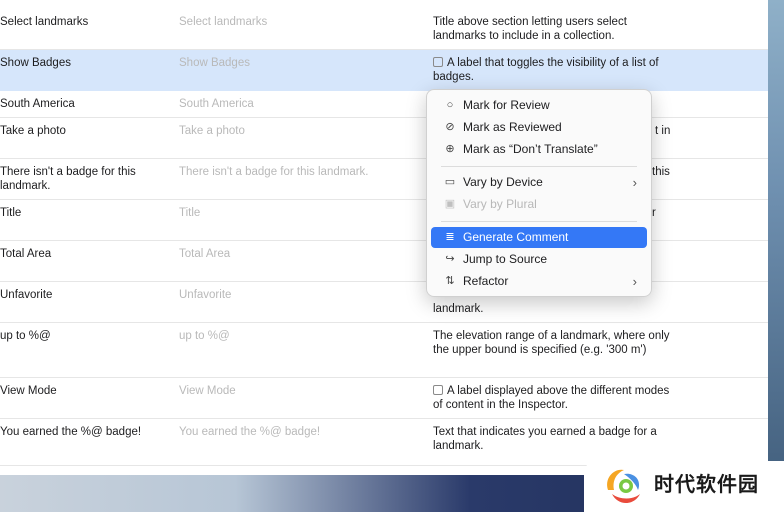 The image size is (784, 512). What do you see at coordinates (672, 172) in the screenshot?
I see `row-comment: this` at bounding box center [672, 172].